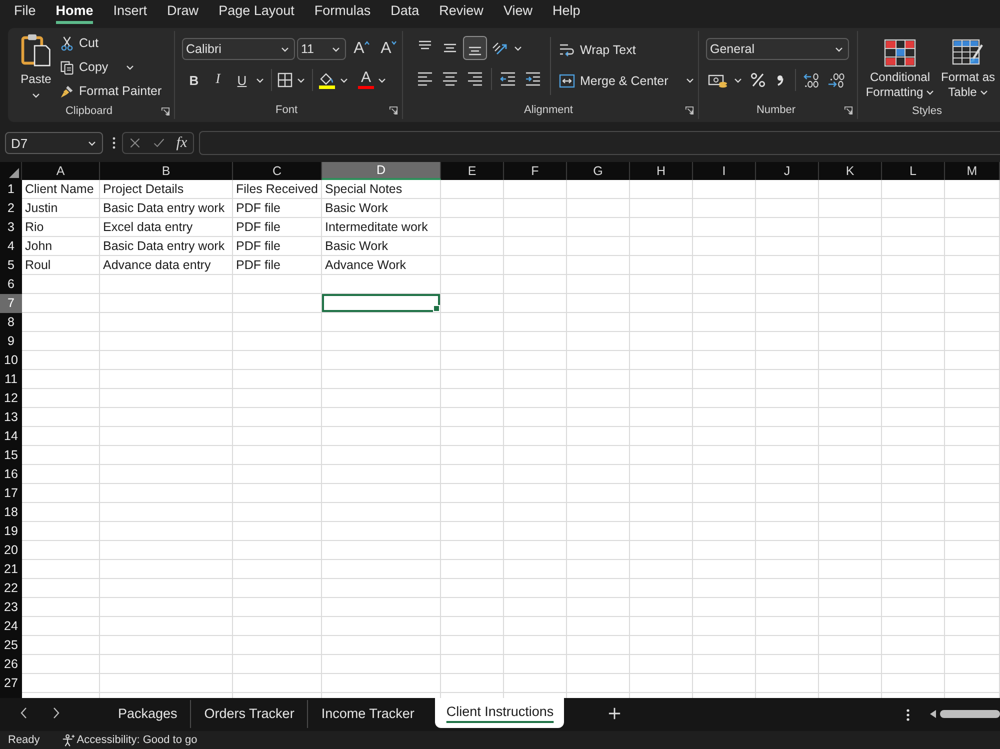 This screenshot has width=1000, height=749. I want to click on accessibility-status: Accessibility: Good to go, so click(137, 740).